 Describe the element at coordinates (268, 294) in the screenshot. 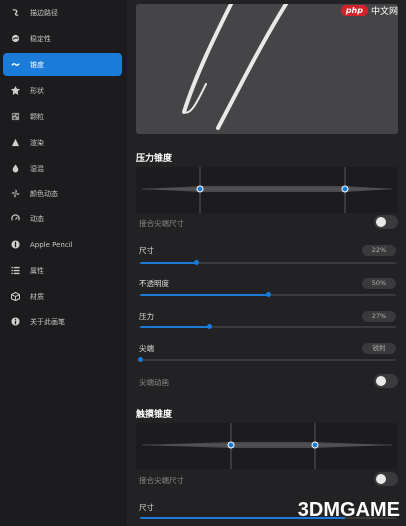

I see `pressure-opacity-slider` at that location.